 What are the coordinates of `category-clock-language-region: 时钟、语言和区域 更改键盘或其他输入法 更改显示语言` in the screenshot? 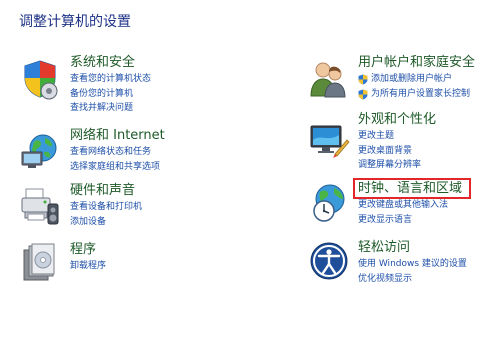 It's located at (405, 206).